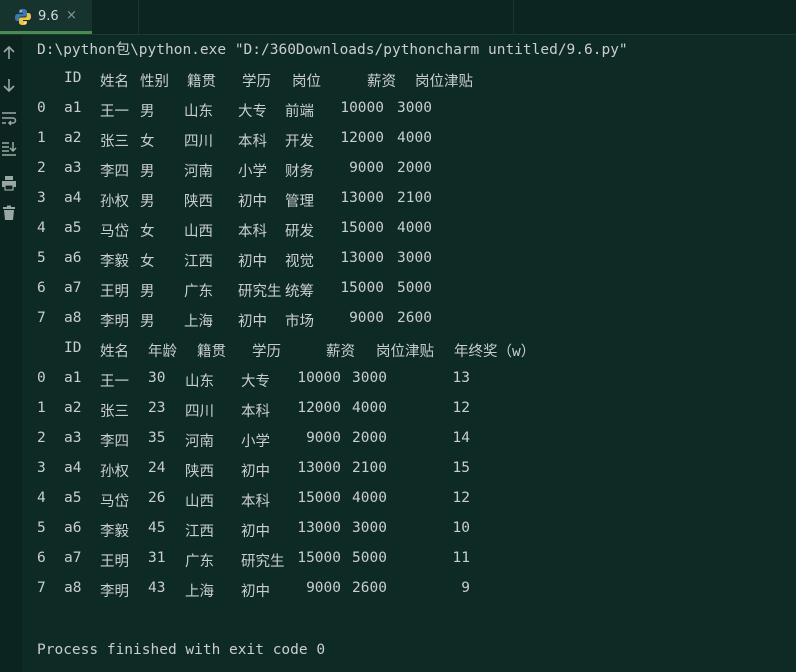  I want to click on table-cell: 王一, so click(114, 112).